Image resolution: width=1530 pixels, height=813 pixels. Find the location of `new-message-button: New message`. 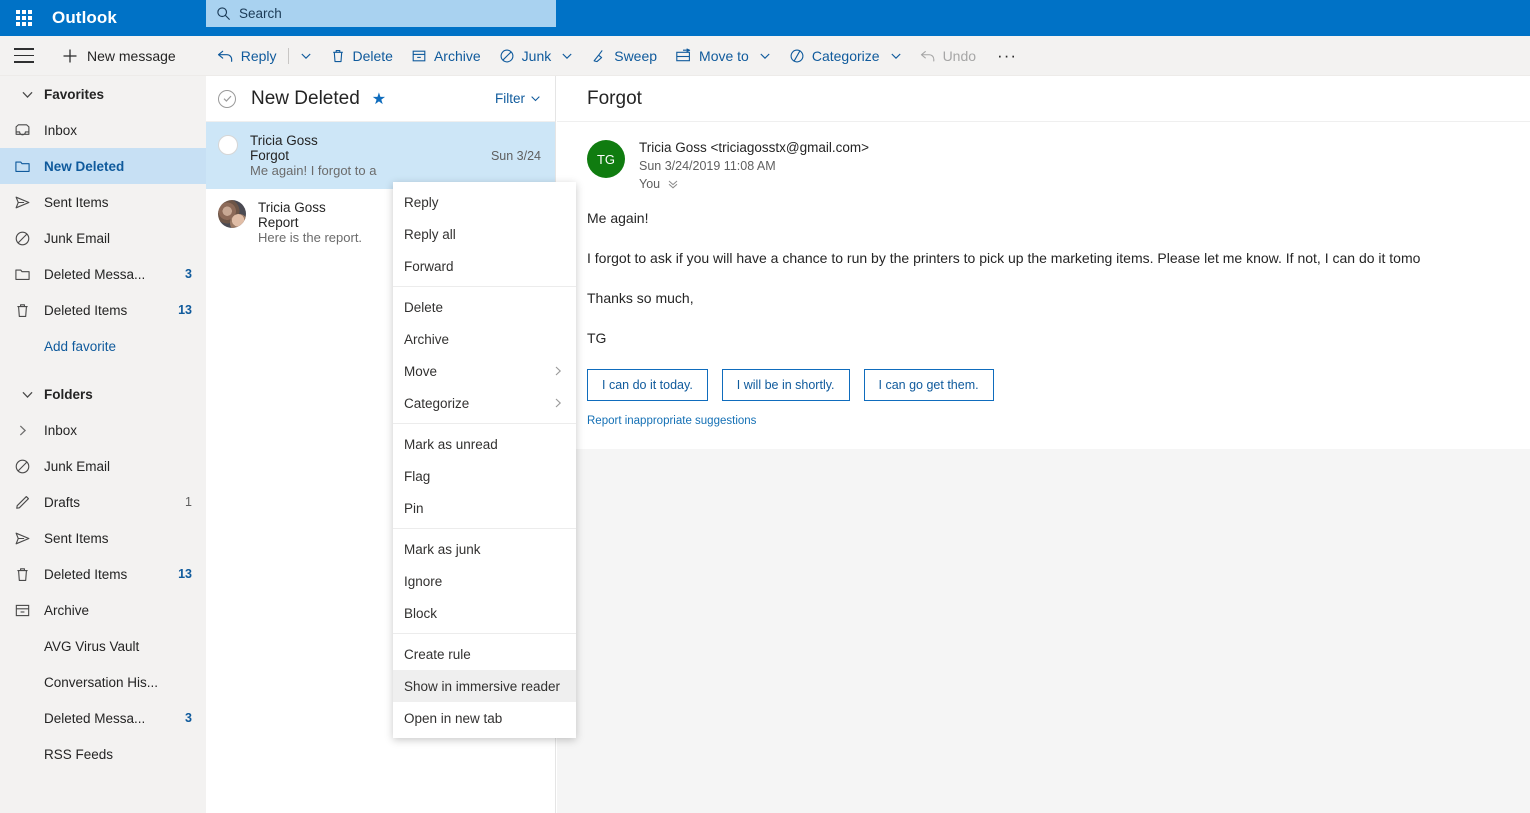

new-message-button: New message is located at coordinates (119, 56).